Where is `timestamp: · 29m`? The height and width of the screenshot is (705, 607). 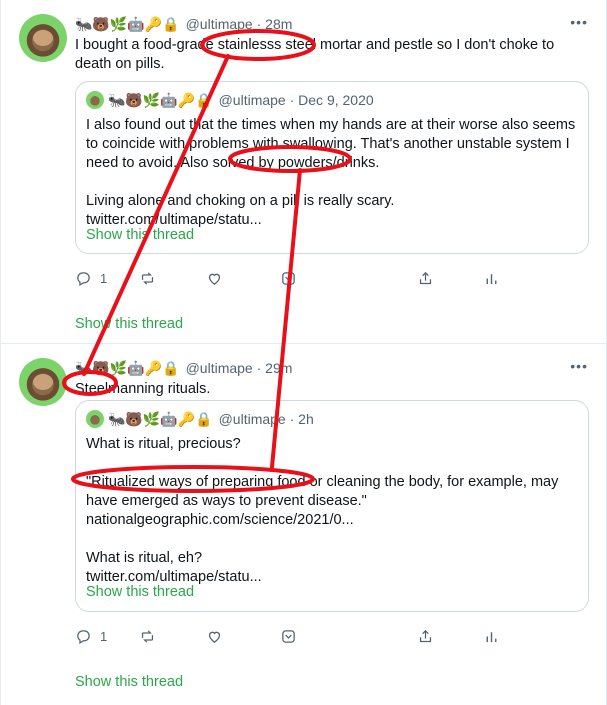 timestamp: · 29m is located at coordinates (275, 368).